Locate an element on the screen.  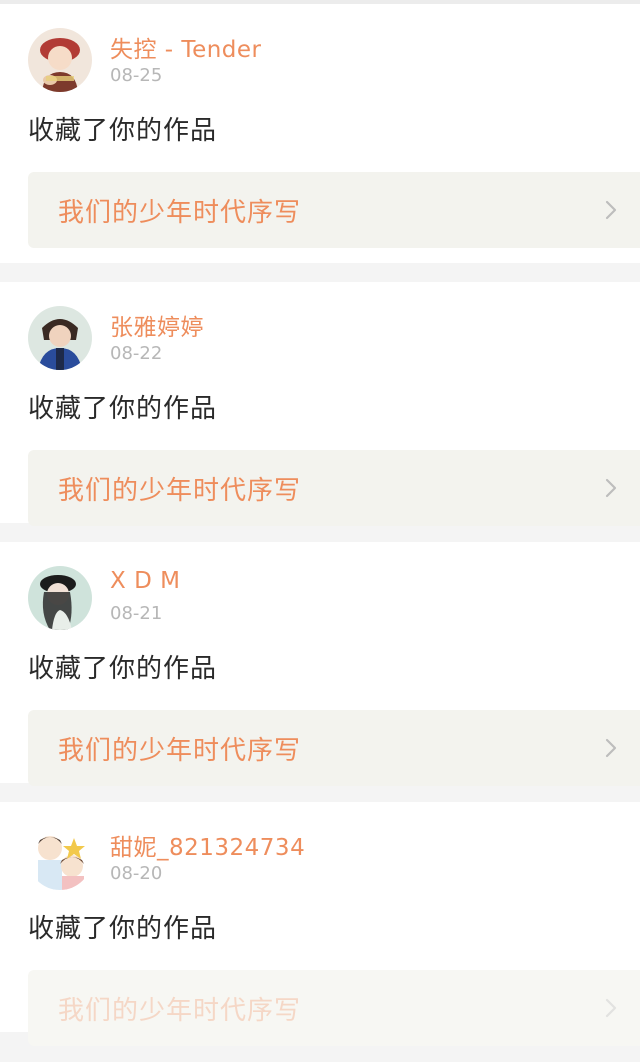
avatar-girl-red-hat-icon is located at coordinates (60, 60).